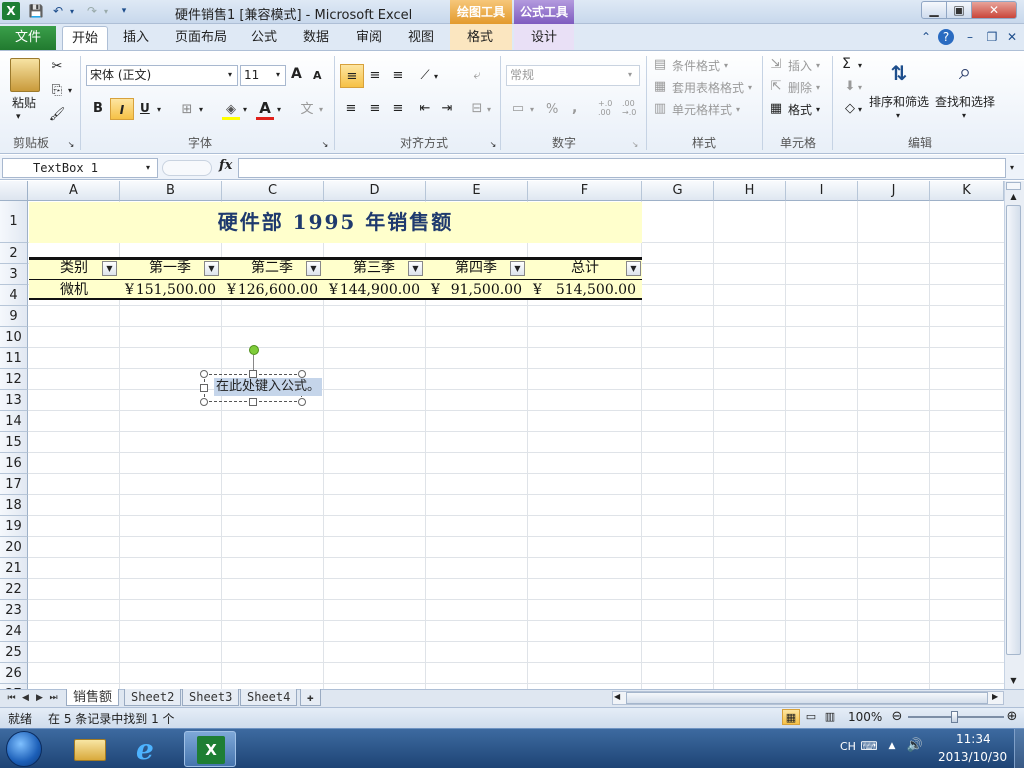 The height and width of the screenshot is (768, 1024). What do you see at coordinates (53, 698) in the screenshot?
I see `last-sheet-icon: ⏭` at bounding box center [53, 698].